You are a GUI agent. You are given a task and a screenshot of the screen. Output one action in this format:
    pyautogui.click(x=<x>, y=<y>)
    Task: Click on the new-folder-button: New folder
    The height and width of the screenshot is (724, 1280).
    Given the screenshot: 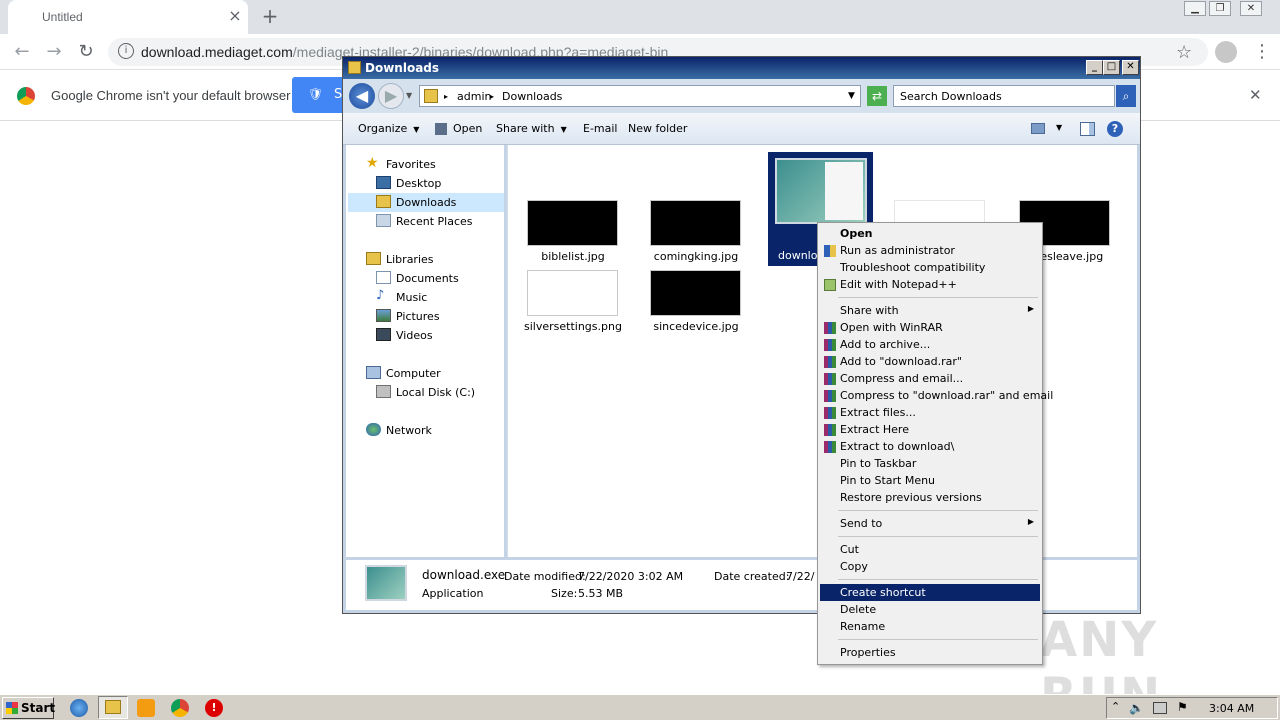 What is the action you would take?
    pyautogui.click(x=657, y=128)
    